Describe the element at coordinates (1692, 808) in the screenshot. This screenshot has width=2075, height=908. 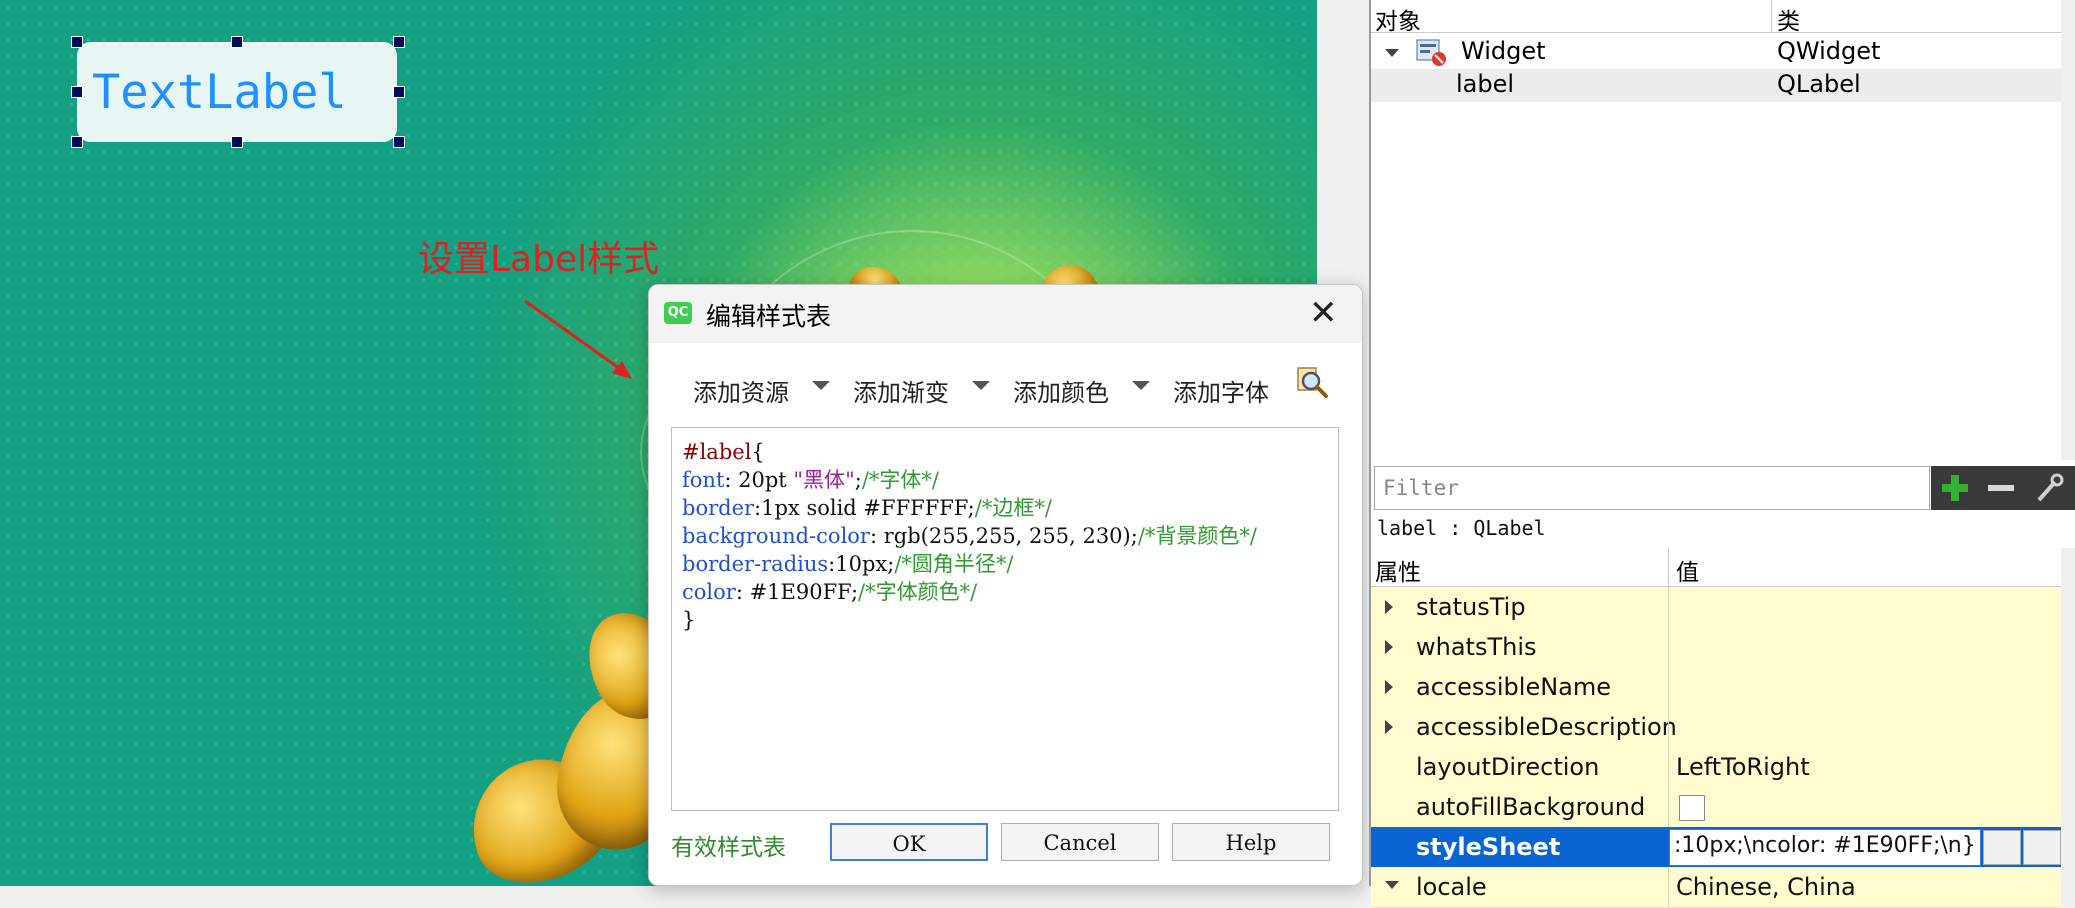
I see `autofill-checkbox` at that location.